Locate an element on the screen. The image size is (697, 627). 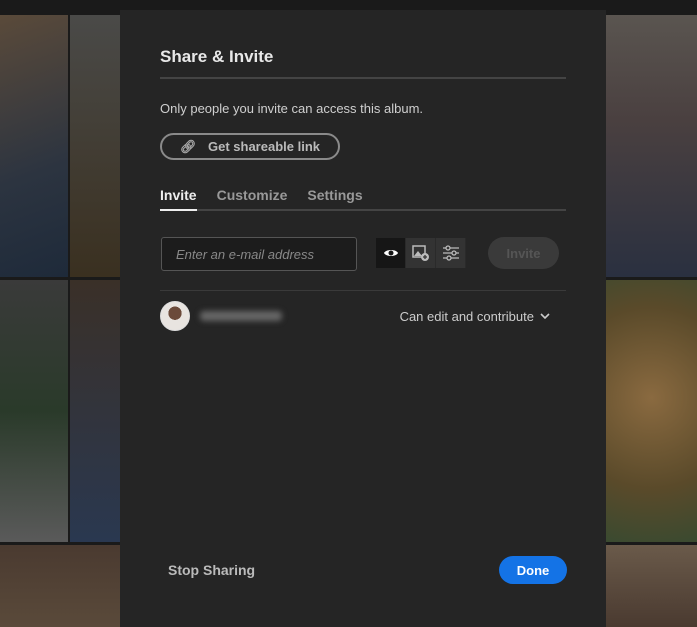
email-input is located at coordinates (259, 254).